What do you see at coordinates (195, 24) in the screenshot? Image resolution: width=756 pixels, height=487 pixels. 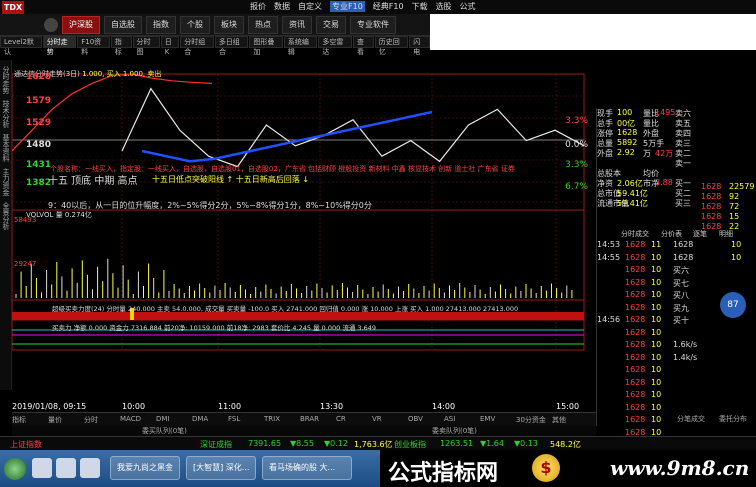 I see `toolbar-button: 个股` at bounding box center [195, 24].